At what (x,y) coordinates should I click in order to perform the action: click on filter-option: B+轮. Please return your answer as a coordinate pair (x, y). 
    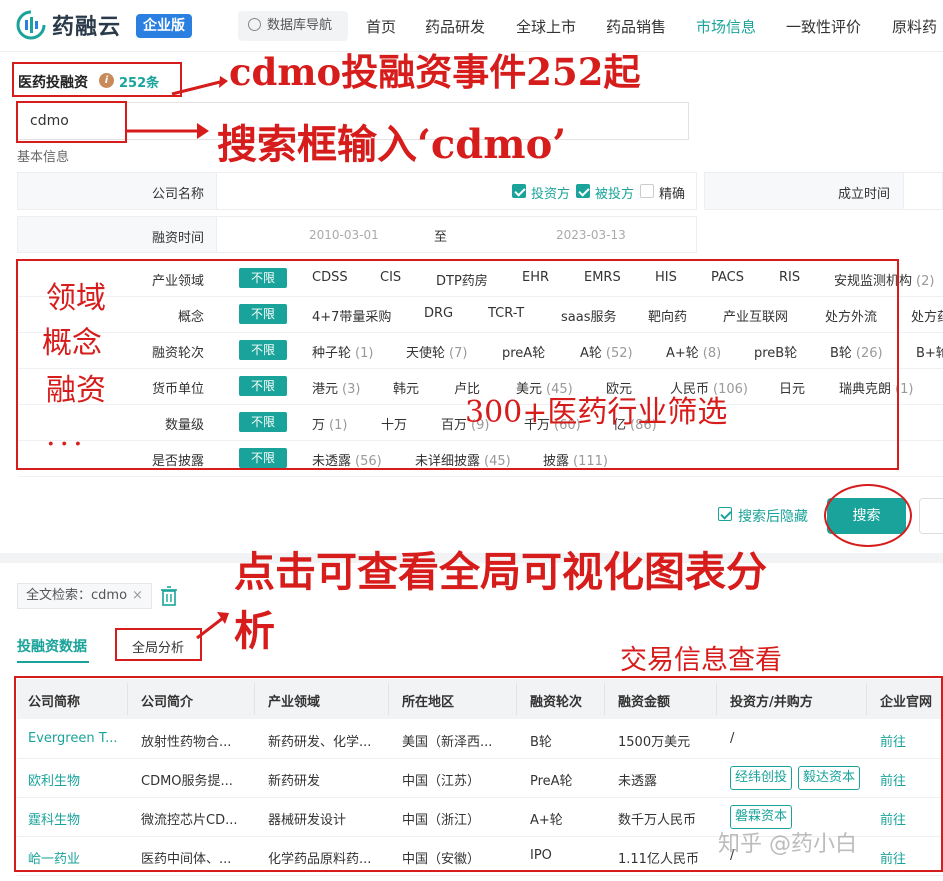
    Looking at the image, I should click on (929, 351).